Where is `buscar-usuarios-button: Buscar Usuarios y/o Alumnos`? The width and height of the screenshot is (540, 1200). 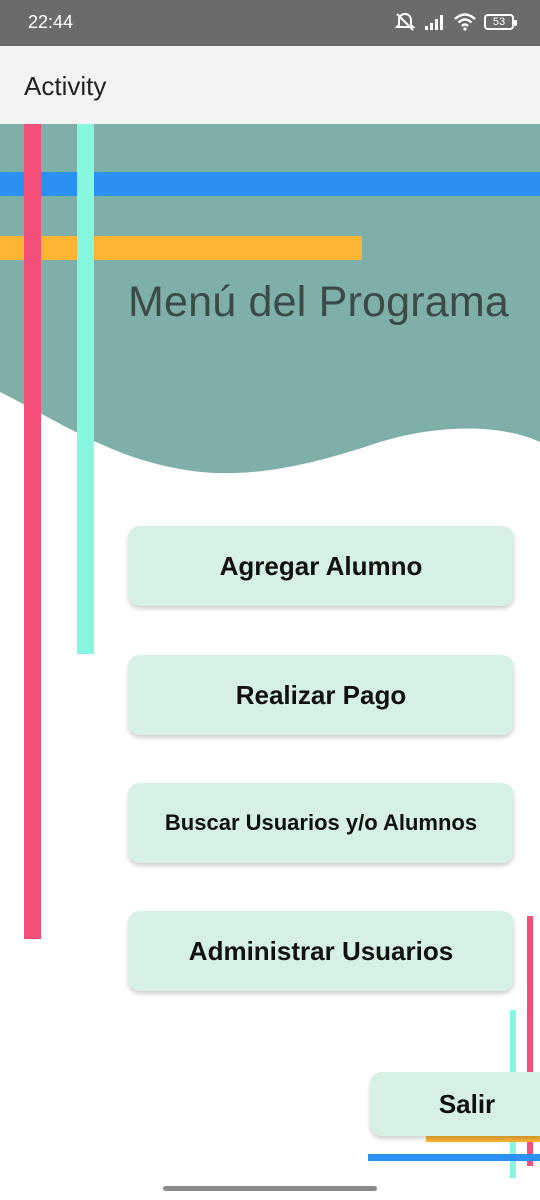
buscar-usuarios-button: Buscar Usuarios y/o Alumnos is located at coordinates (321, 823).